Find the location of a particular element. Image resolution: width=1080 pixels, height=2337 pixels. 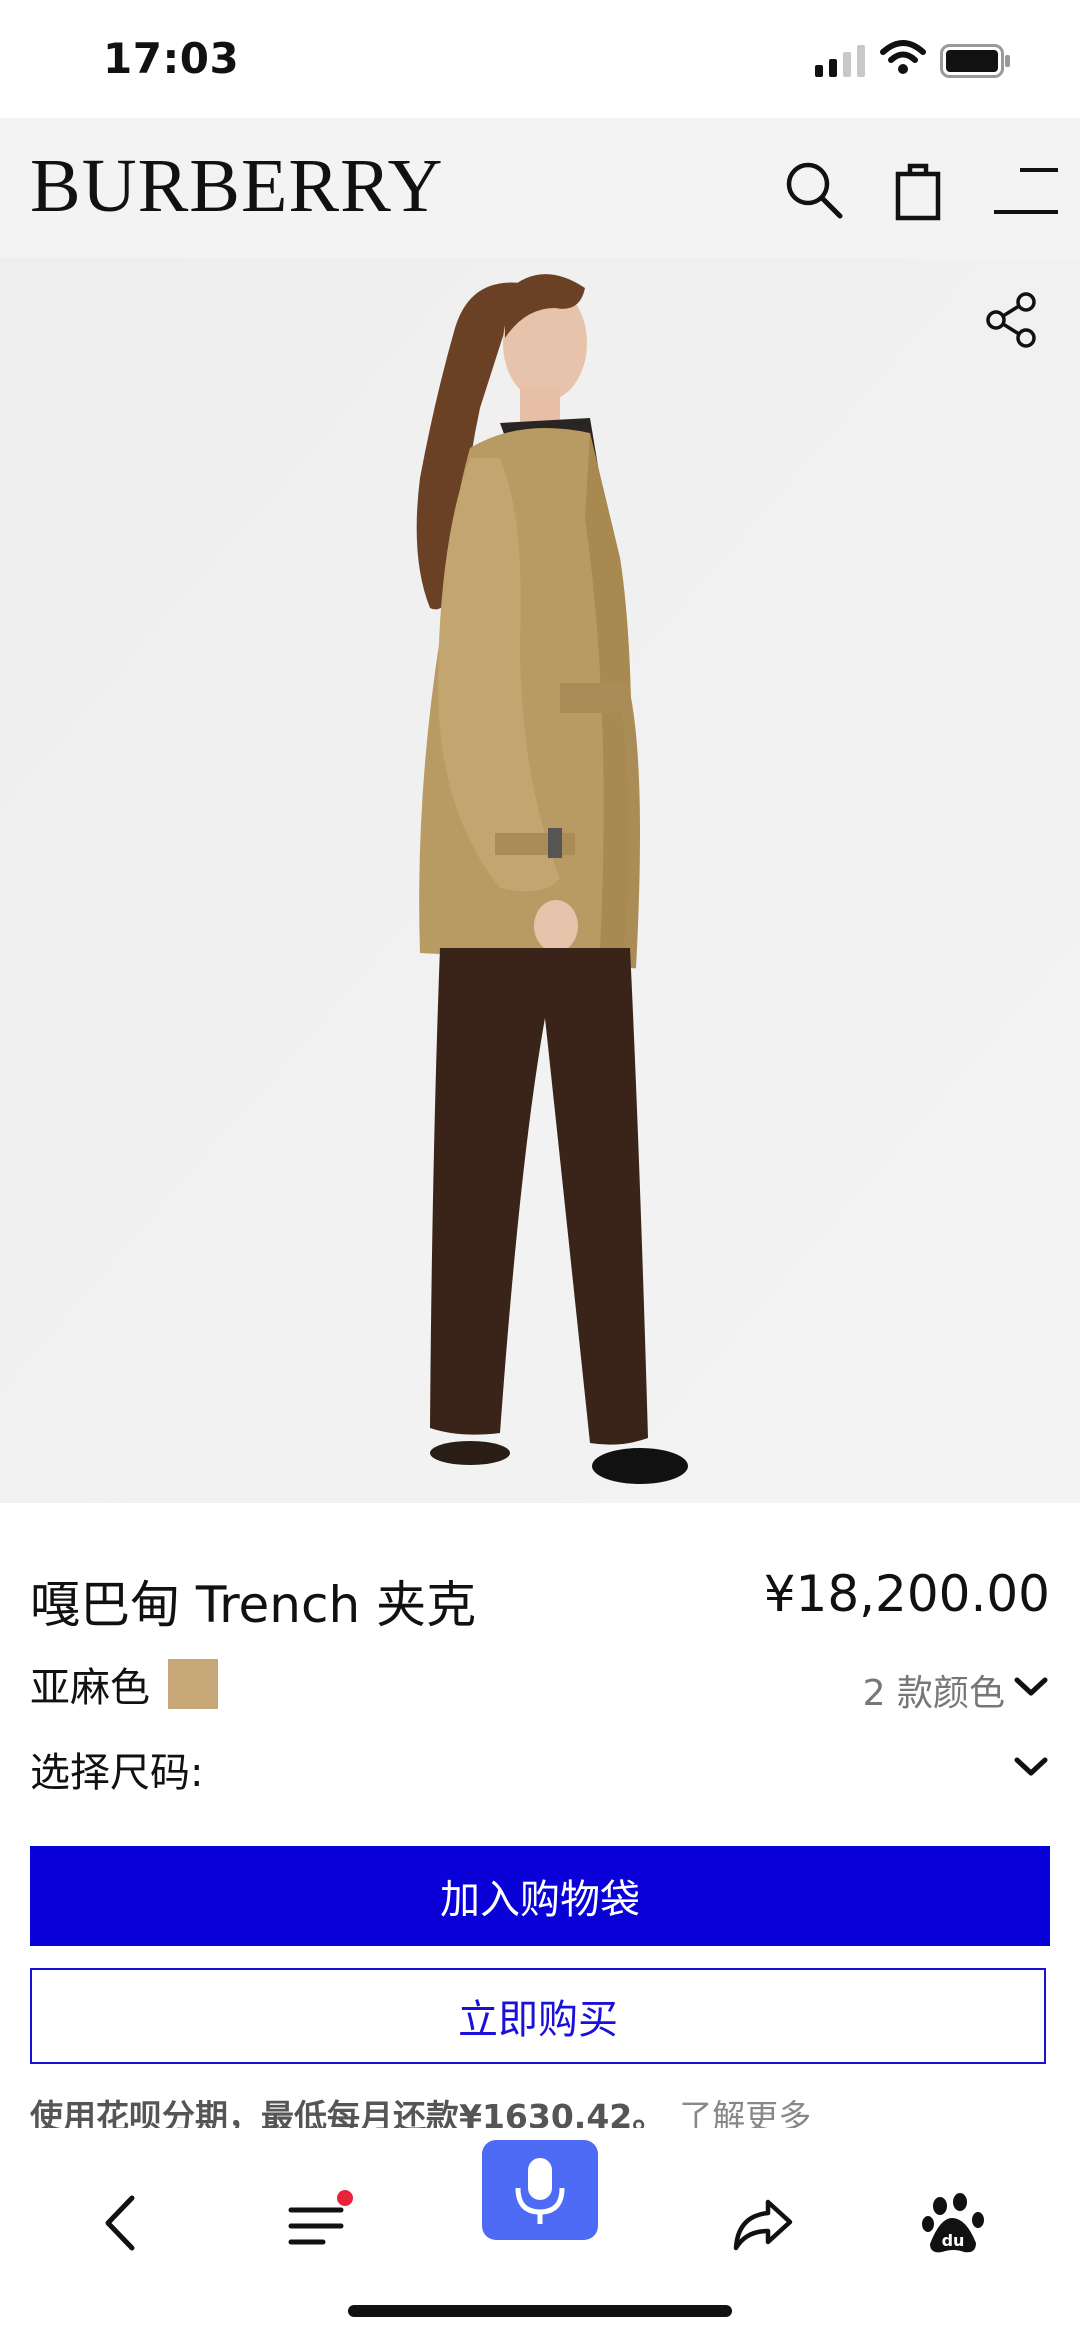

forward-button is located at coordinates (763, 2223).